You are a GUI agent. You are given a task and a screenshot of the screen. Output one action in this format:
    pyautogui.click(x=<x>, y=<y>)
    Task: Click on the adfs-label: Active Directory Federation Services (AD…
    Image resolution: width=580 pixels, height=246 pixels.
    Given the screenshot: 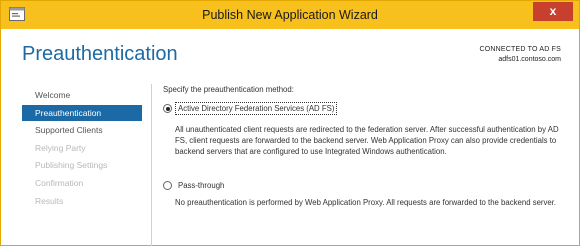 What is the action you would take?
    pyautogui.click(x=256, y=108)
    